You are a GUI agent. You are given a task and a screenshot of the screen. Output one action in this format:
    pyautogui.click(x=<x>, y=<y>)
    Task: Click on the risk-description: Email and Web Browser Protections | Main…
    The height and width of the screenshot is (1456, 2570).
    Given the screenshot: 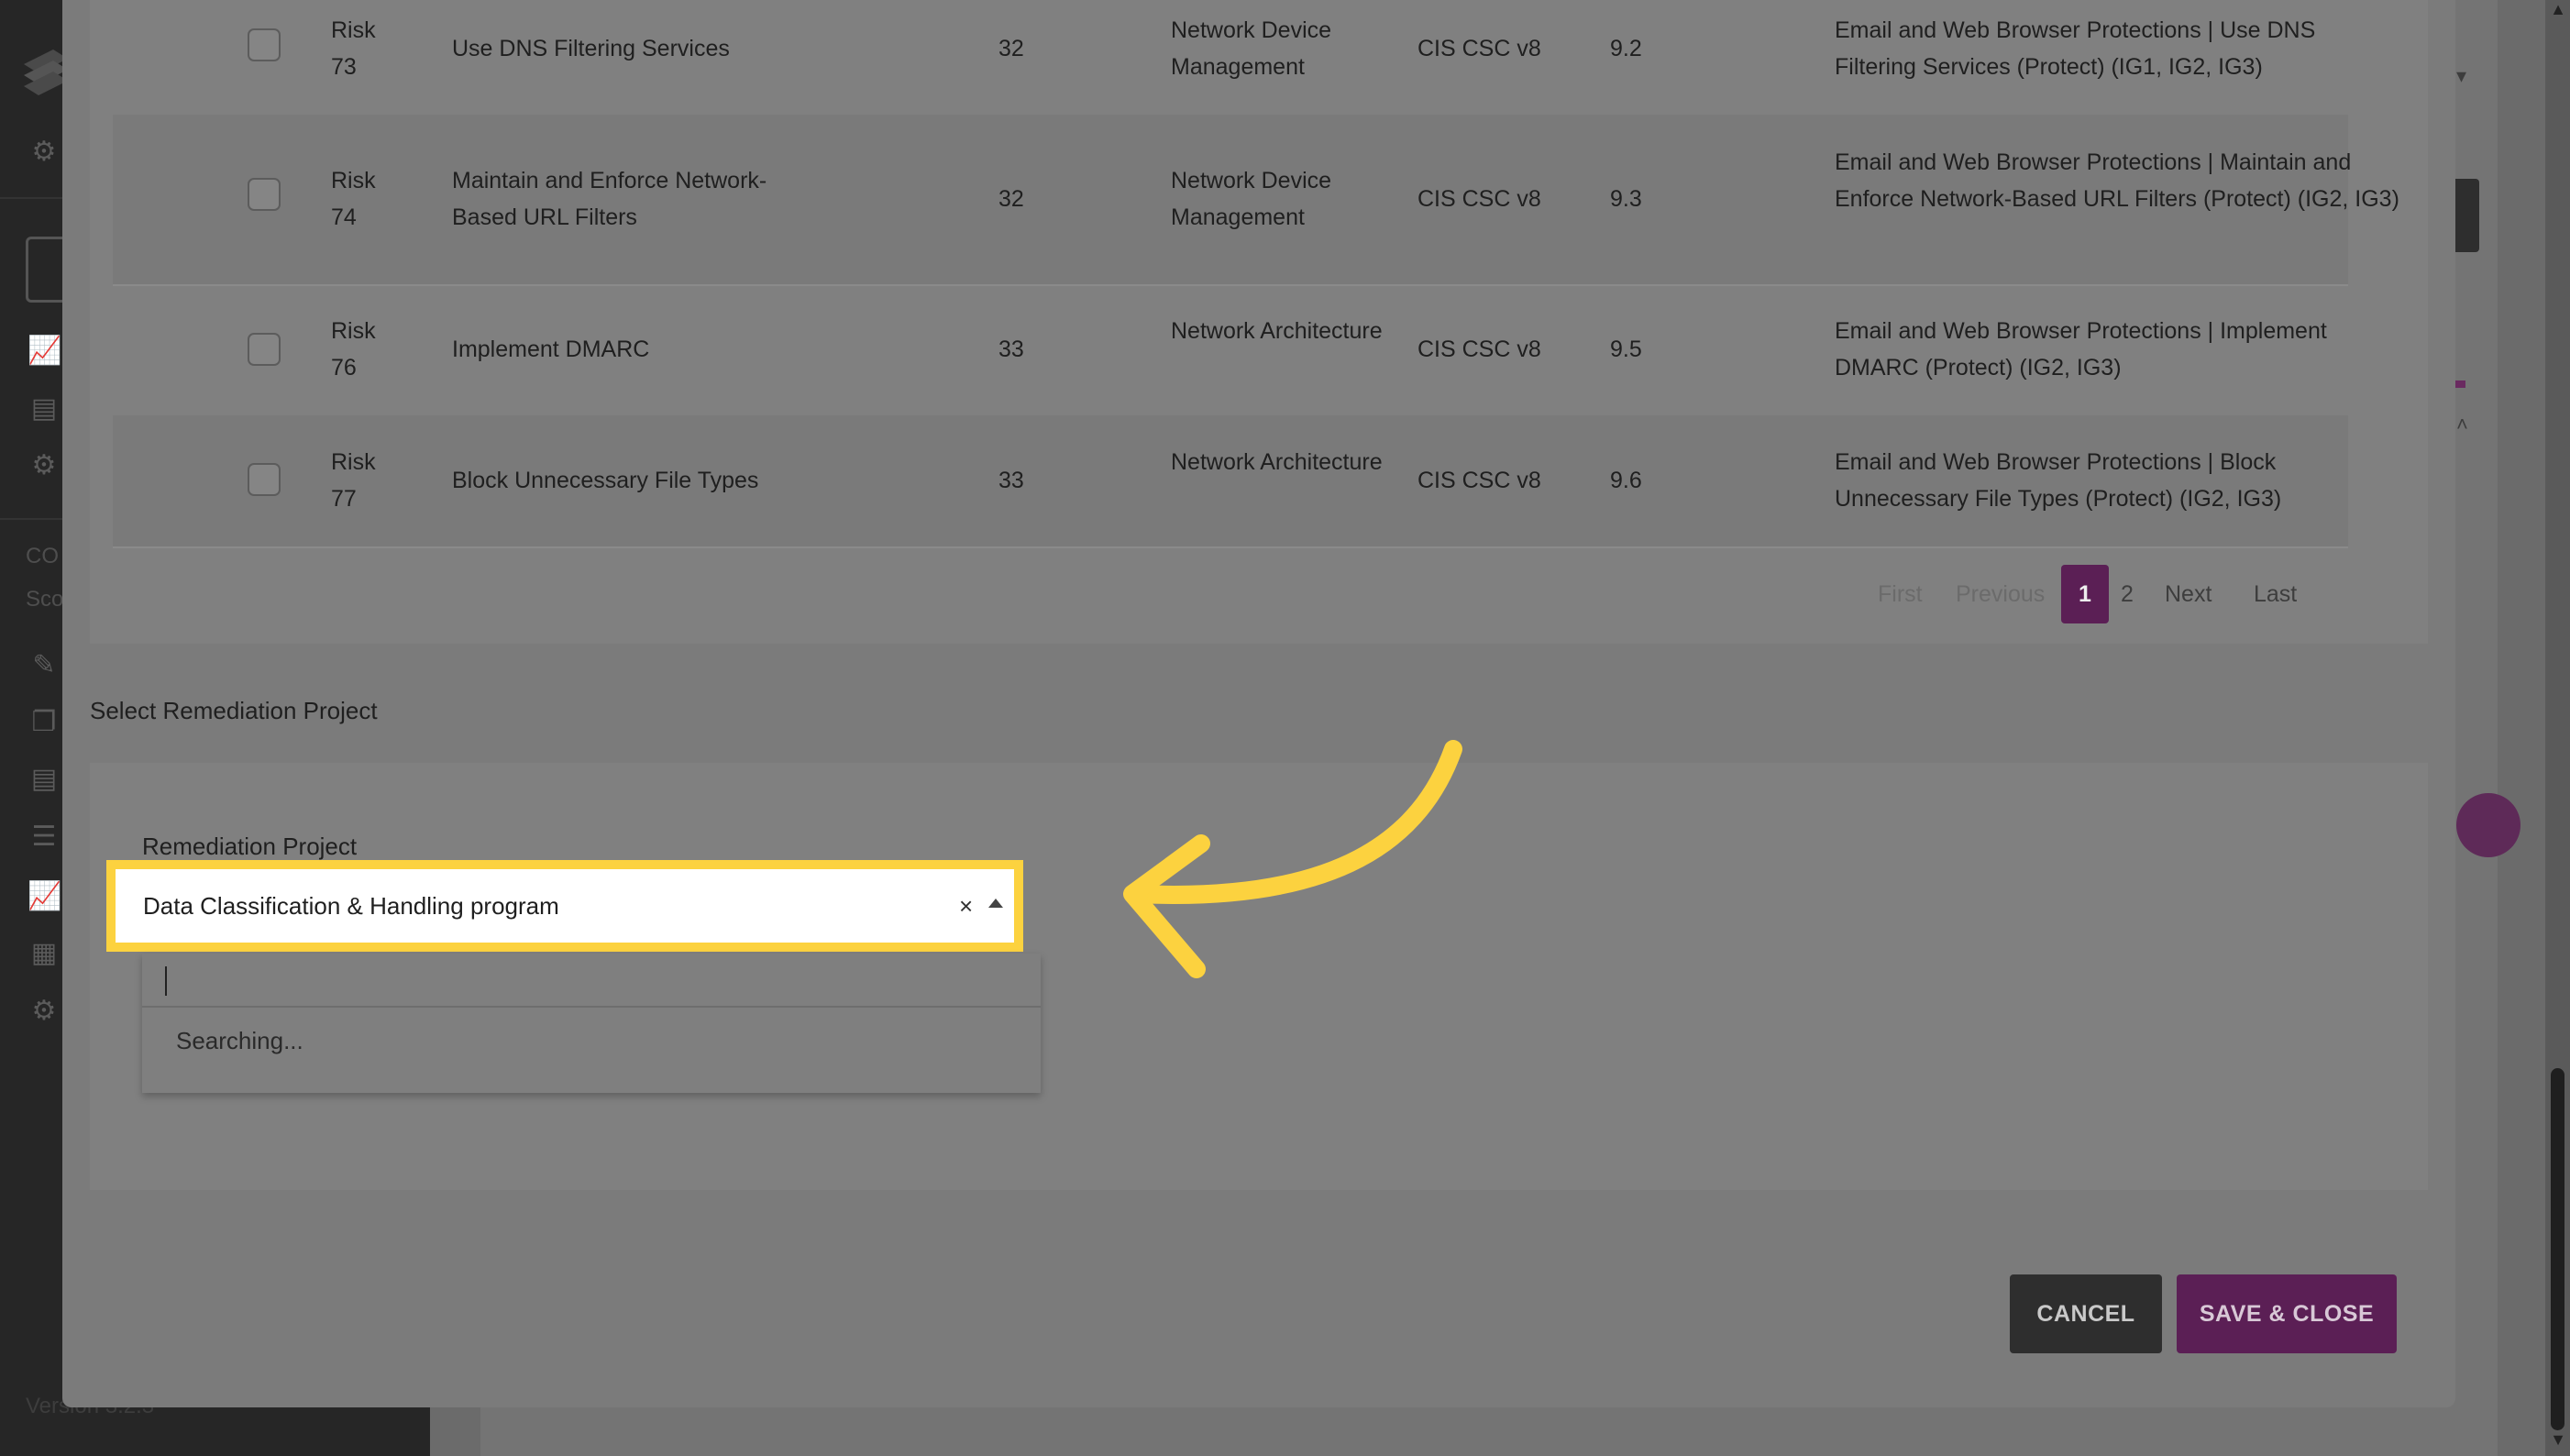 What is the action you would take?
    pyautogui.click(x=2117, y=180)
    